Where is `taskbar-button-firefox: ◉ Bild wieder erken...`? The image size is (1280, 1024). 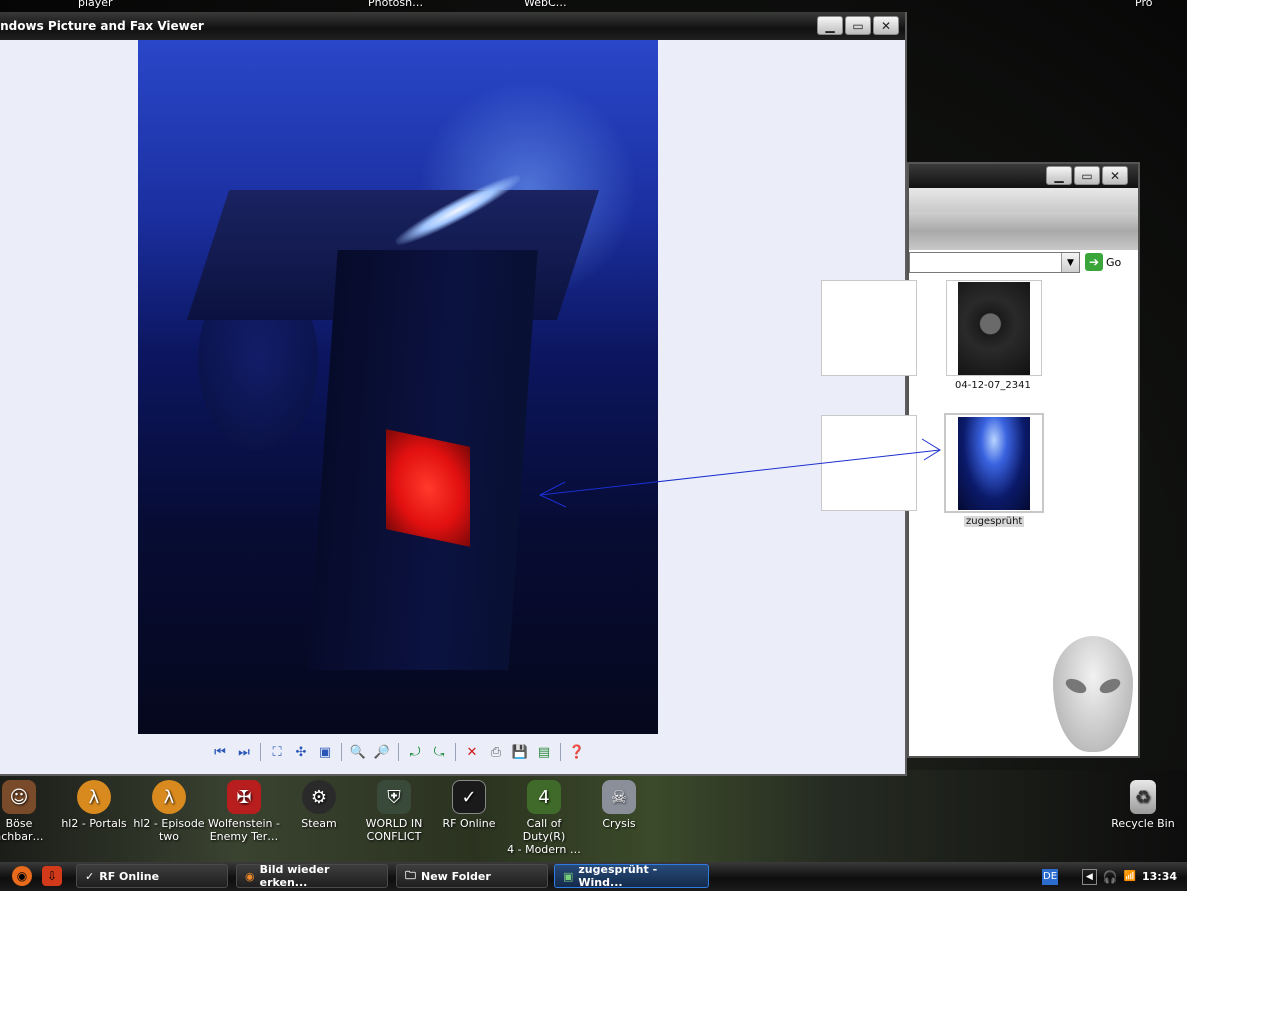
taskbar-button-firefox: ◉ Bild wieder erken... is located at coordinates (312, 876).